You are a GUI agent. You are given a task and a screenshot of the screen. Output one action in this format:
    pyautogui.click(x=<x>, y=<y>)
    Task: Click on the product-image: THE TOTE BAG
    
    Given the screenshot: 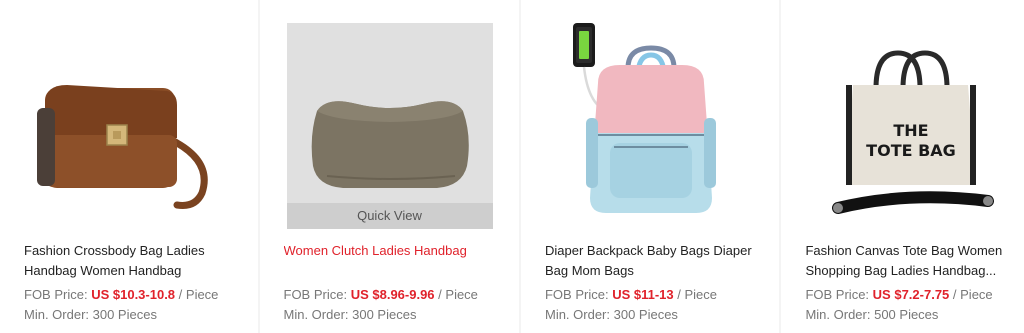 What is the action you would take?
    pyautogui.click(x=911, y=126)
    